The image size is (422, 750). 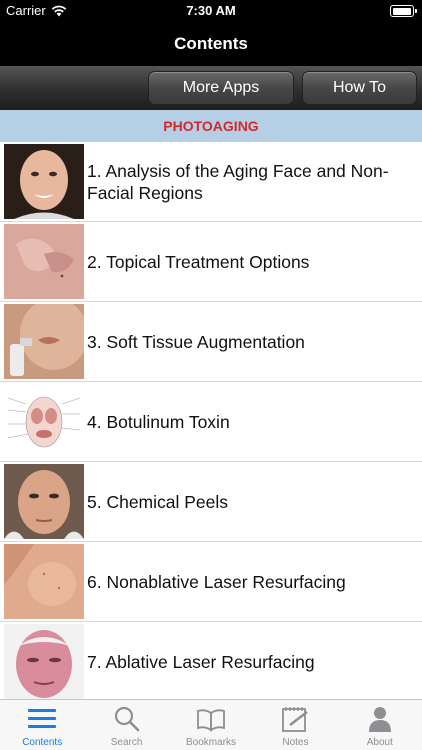 What do you see at coordinates (44, 341) in the screenshot?
I see `lips-injection-icon` at bounding box center [44, 341].